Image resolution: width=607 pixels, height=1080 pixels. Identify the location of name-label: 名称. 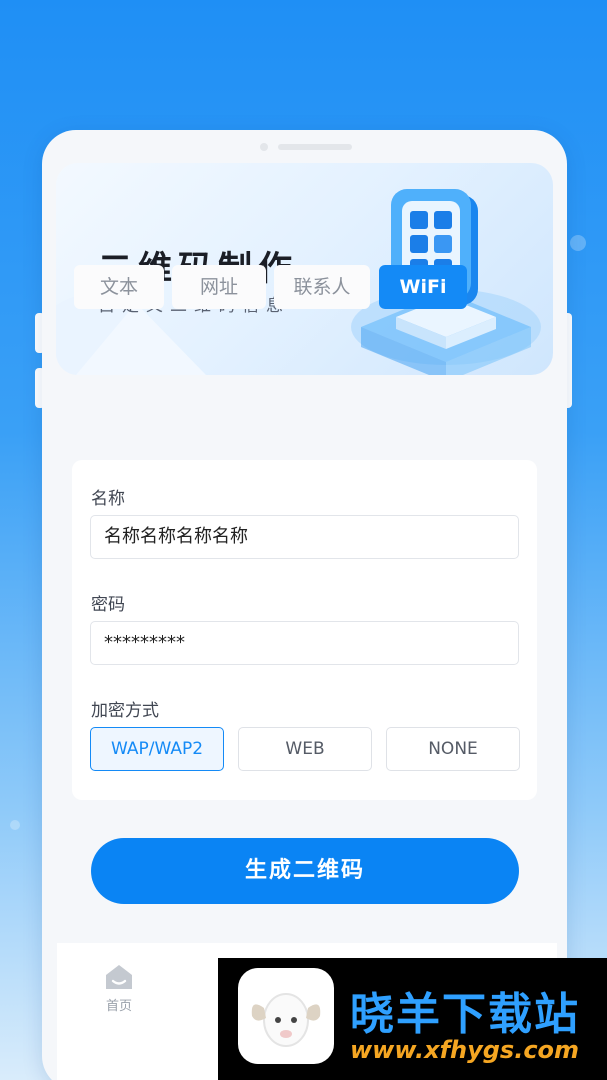
(108, 499).